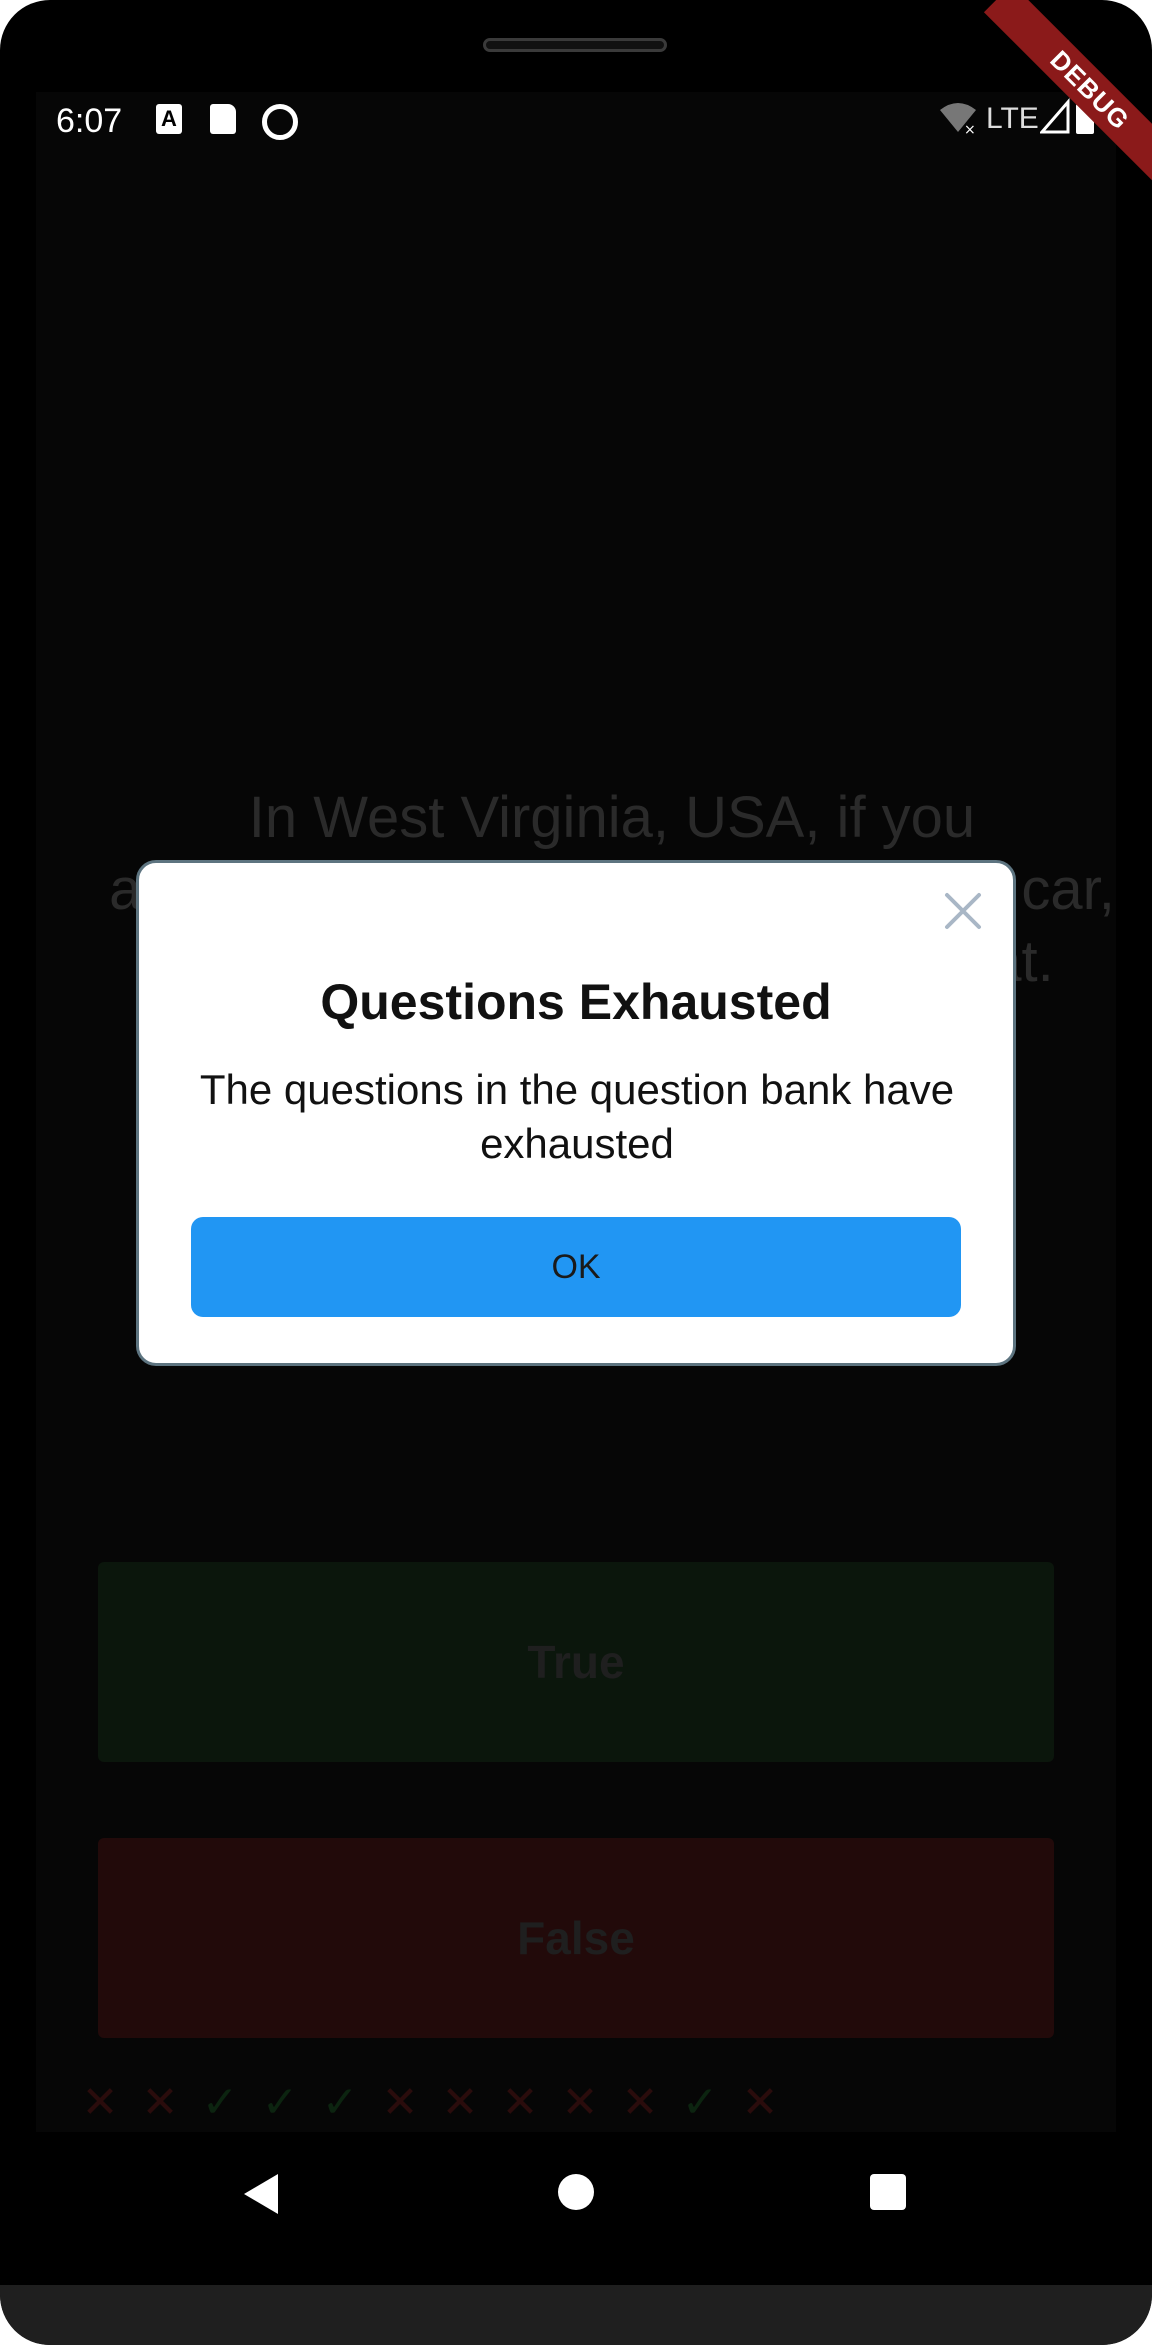 The height and width of the screenshot is (2345, 1152). Describe the element at coordinates (576, 122) in the screenshot. I see `status-bar: 6:07 A × LTE` at that location.